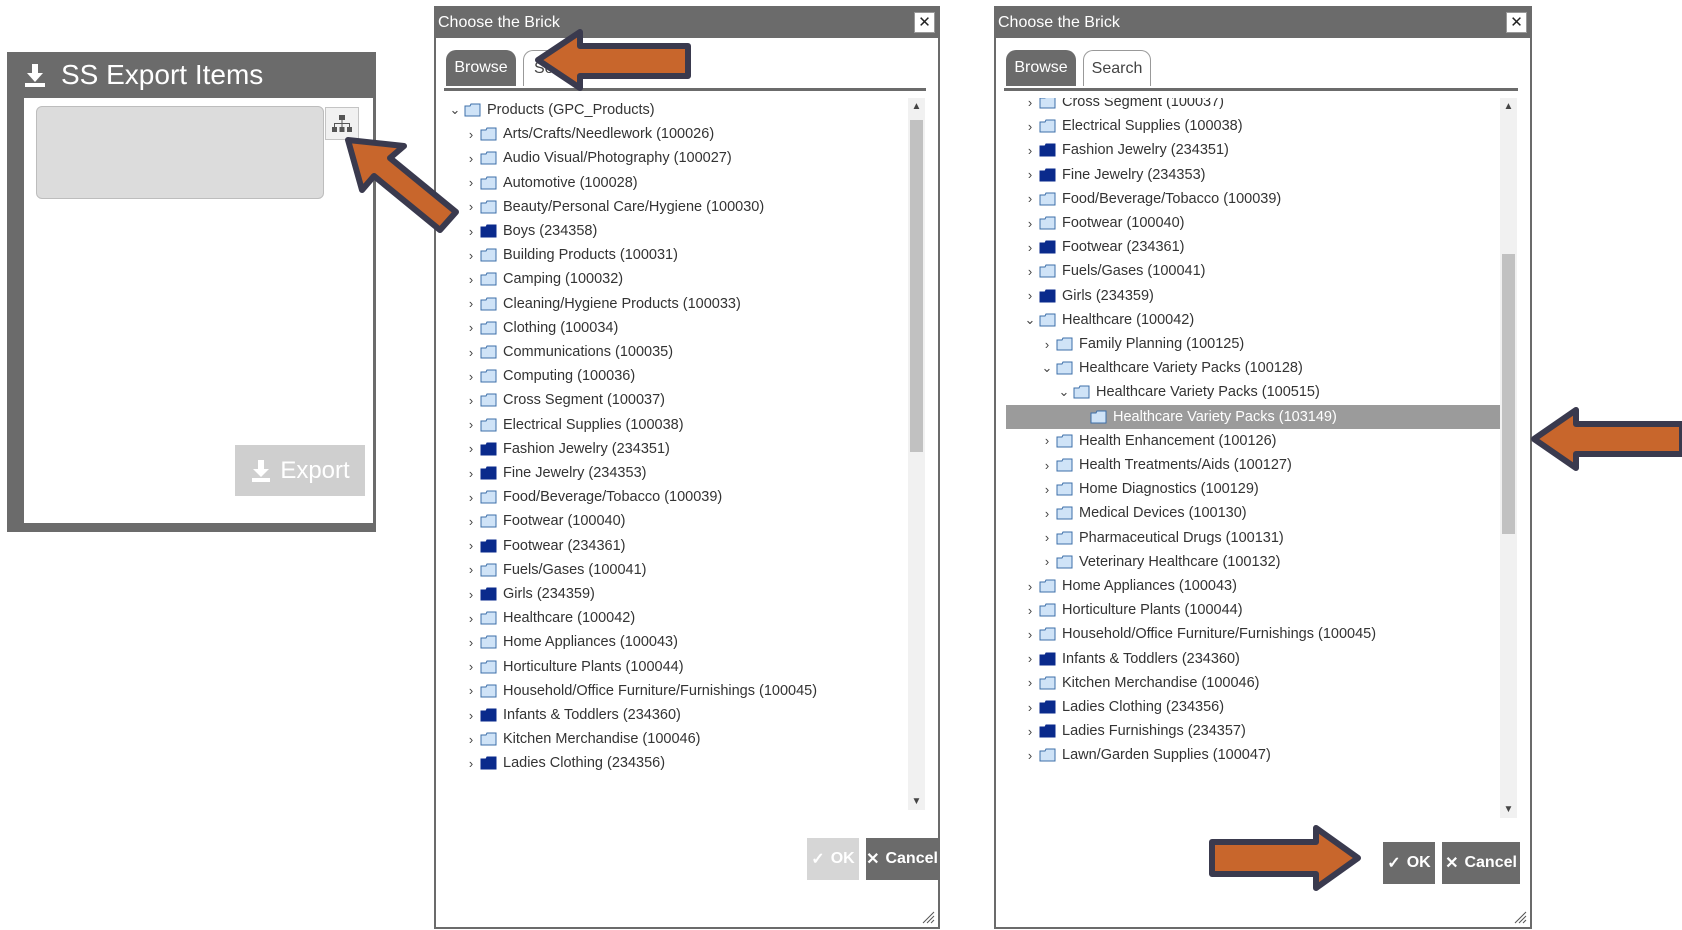 The height and width of the screenshot is (930, 1682). I want to click on tree-row: › Arts/Crafts/Needlework (100026), so click(668, 134).